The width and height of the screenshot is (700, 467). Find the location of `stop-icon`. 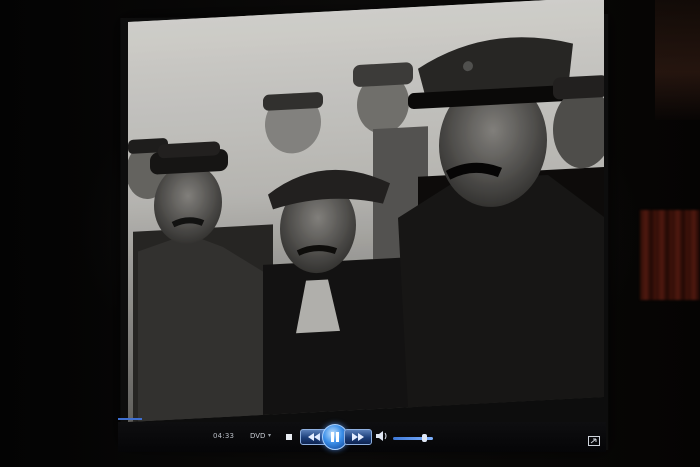

stop-icon is located at coordinates (289, 437).